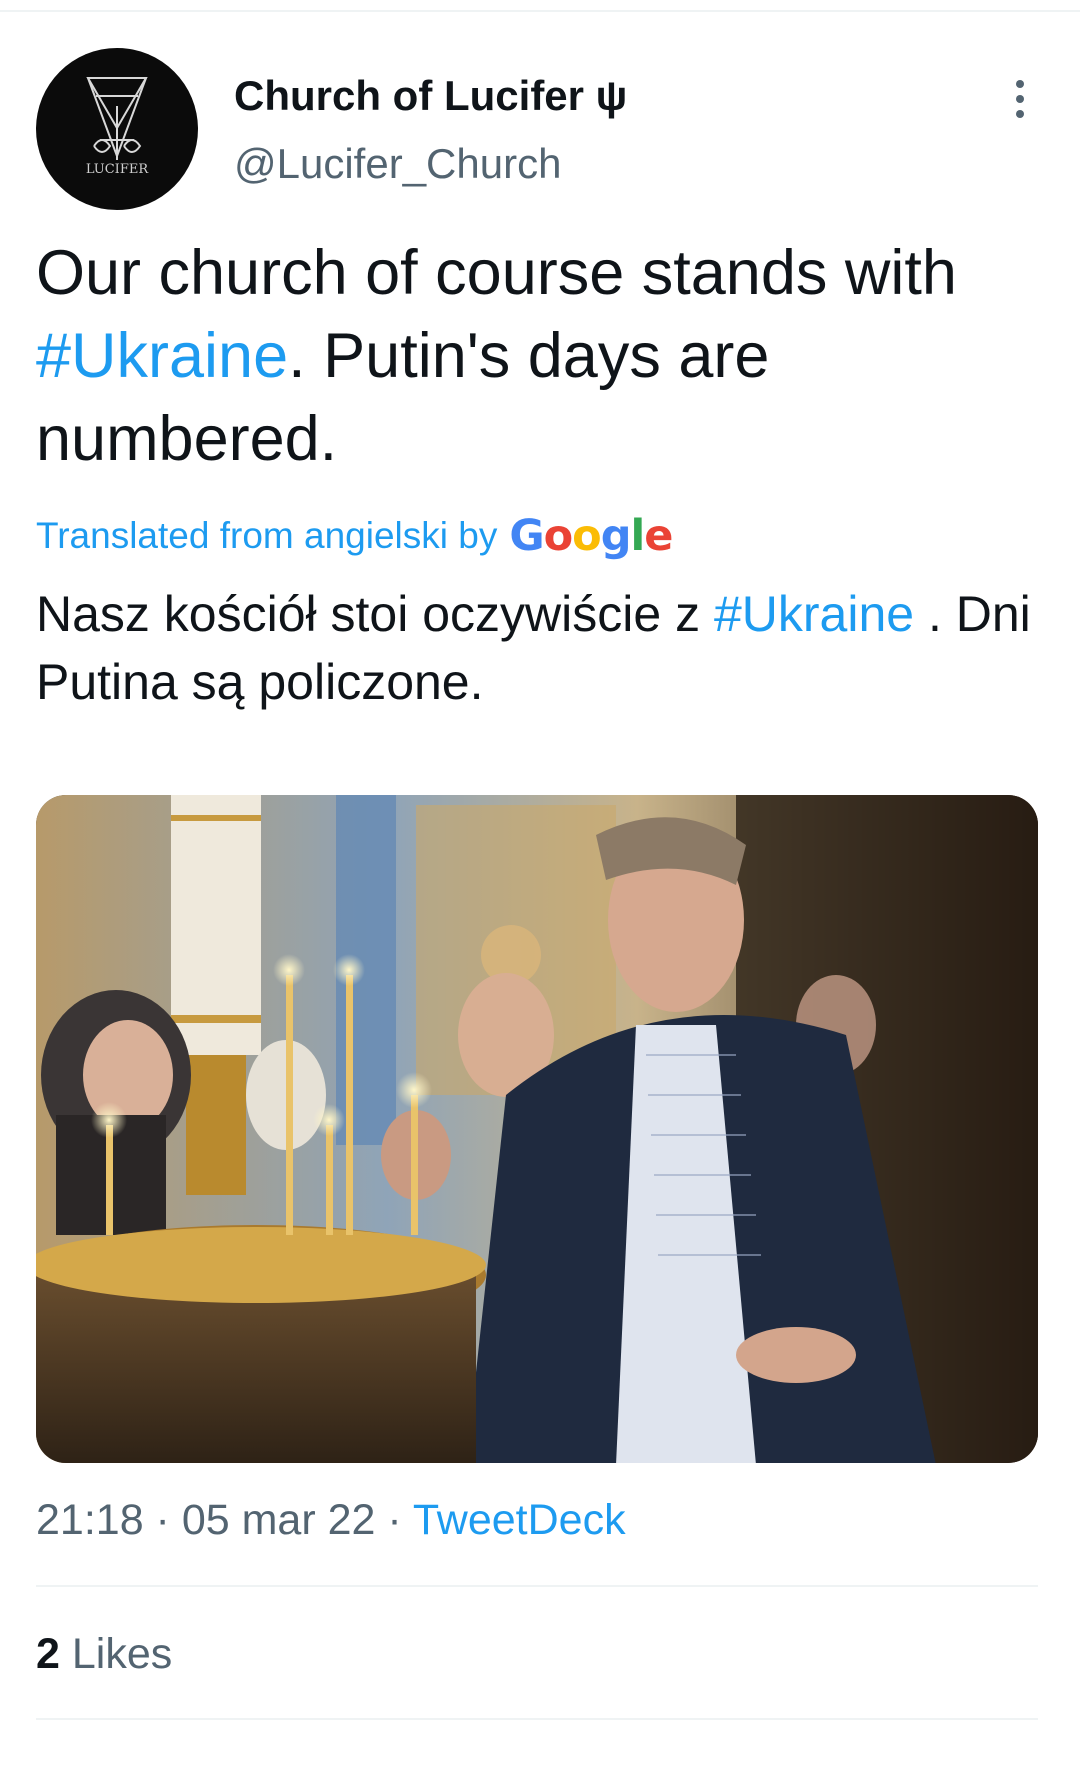 This screenshot has width=1080, height=1774. Describe the element at coordinates (48, 1654) in the screenshot. I see `likes-count: 2` at that location.